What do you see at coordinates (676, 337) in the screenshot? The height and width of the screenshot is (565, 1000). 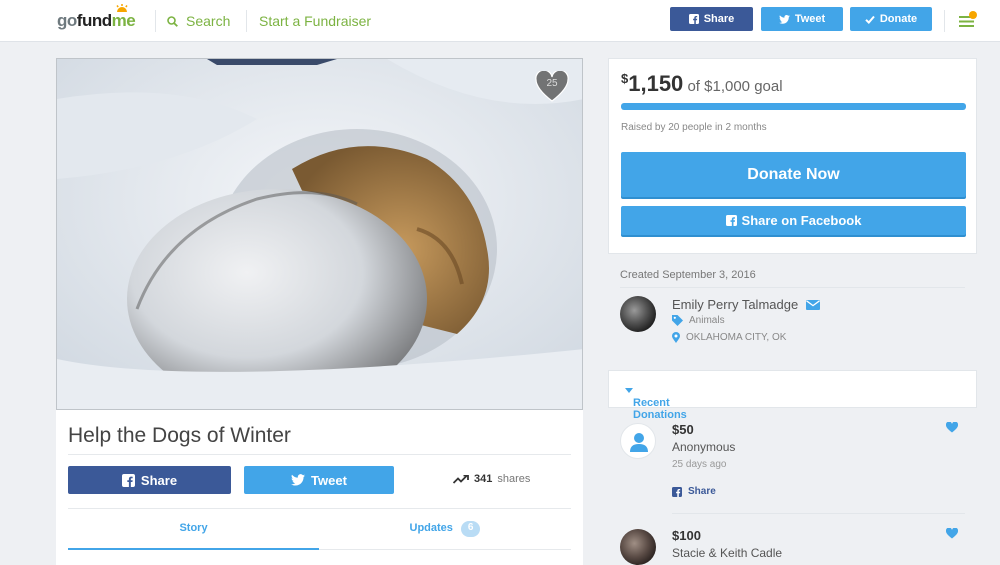 I see `location-pin-icon` at bounding box center [676, 337].